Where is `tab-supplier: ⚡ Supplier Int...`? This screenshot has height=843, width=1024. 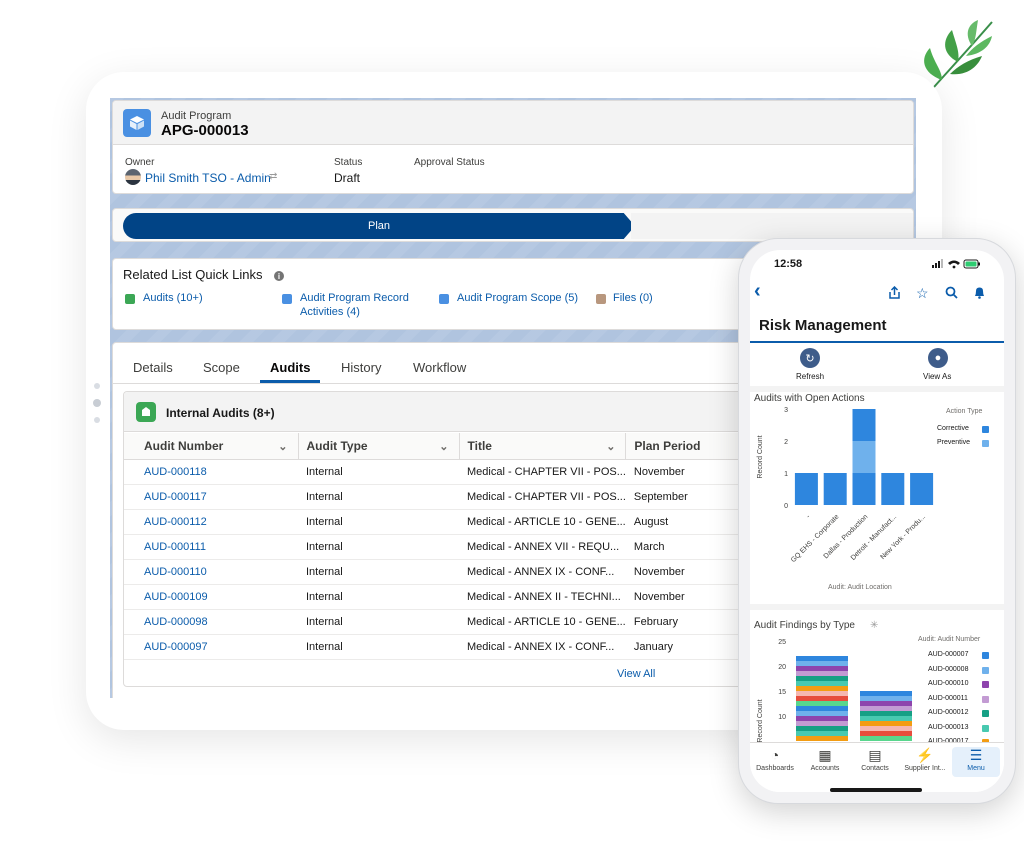
tab-supplier: ⚡ Supplier Int... is located at coordinates (925, 759).